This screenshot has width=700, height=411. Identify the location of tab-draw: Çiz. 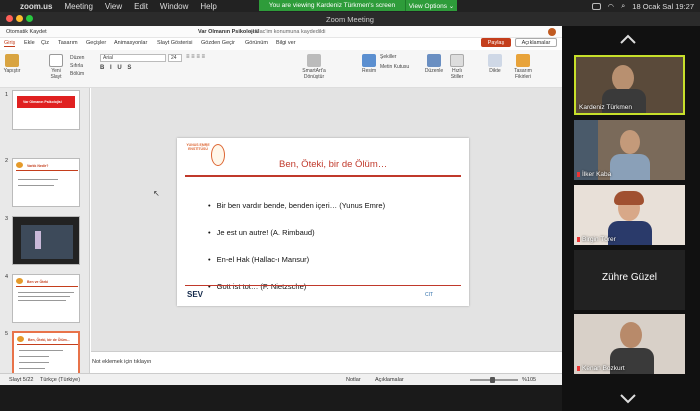
(45, 43).